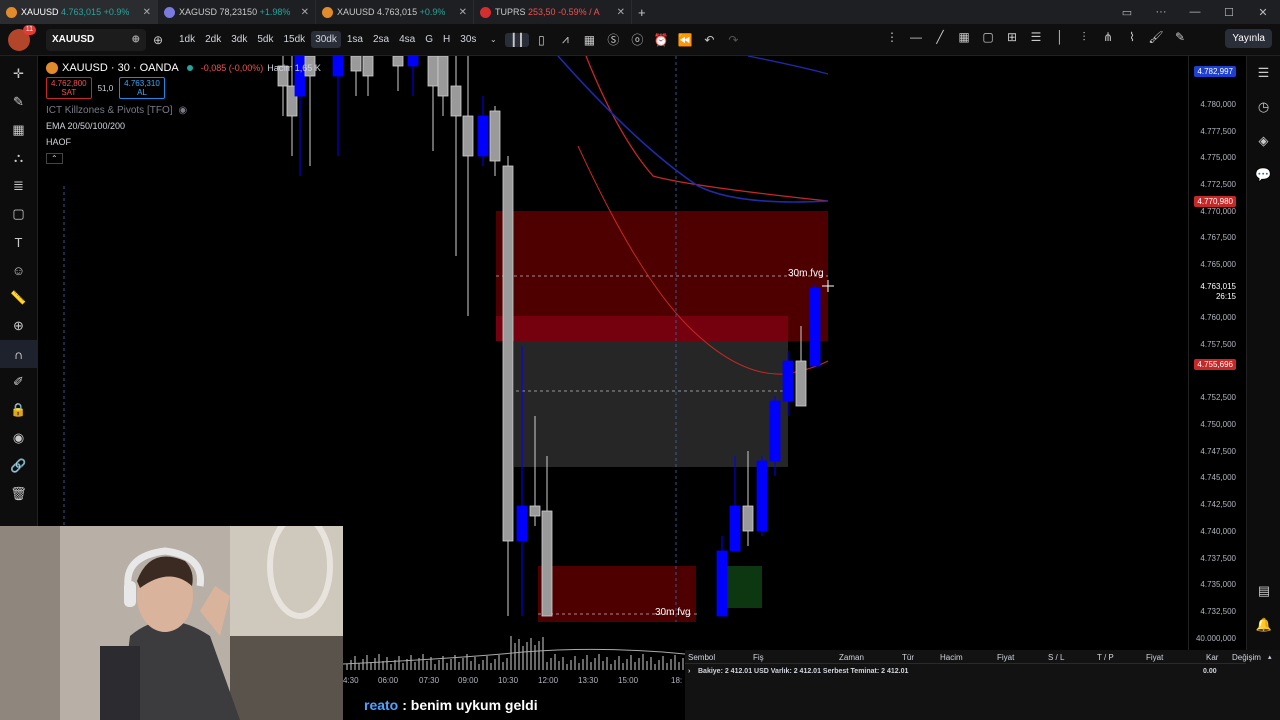  I want to click on sell-button: 4.762,800 SAT, so click(69, 88).